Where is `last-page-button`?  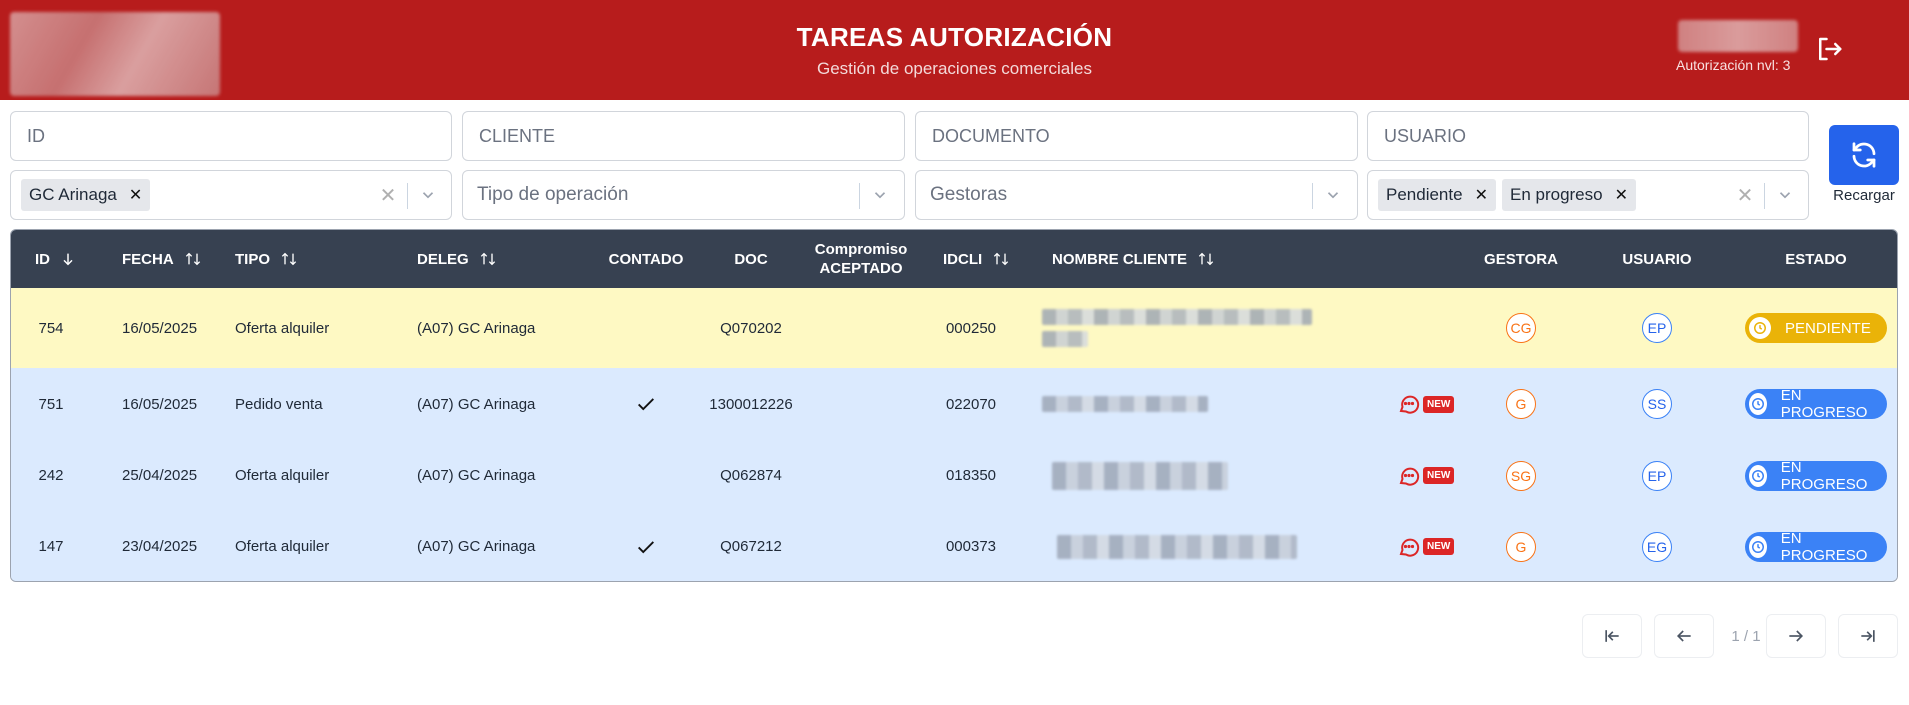 last-page-button is located at coordinates (1868, 636).